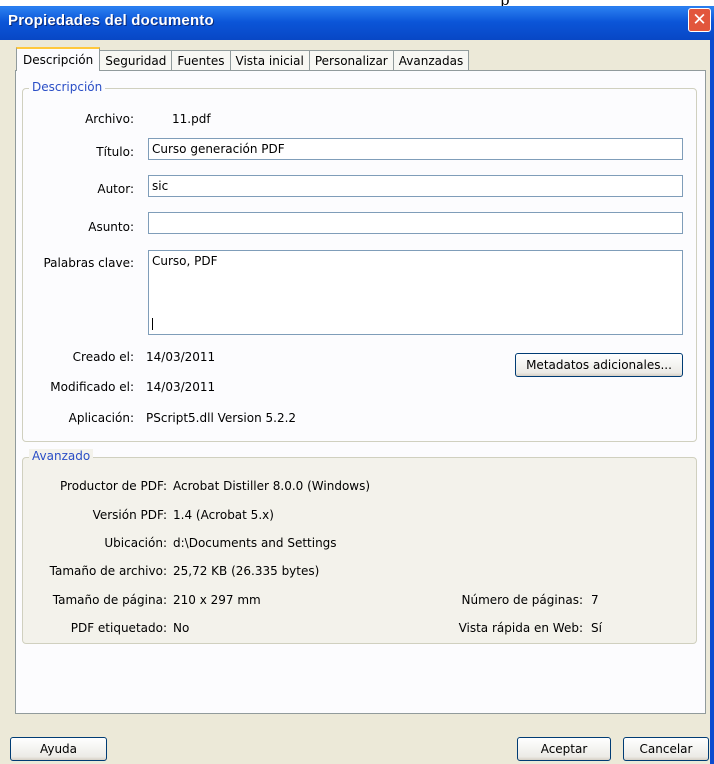 The image size is (714, 764). Describe the element at coordinates (181, 628) in the screenshot. I see `pdf-etiquetado-value: No` at that location.